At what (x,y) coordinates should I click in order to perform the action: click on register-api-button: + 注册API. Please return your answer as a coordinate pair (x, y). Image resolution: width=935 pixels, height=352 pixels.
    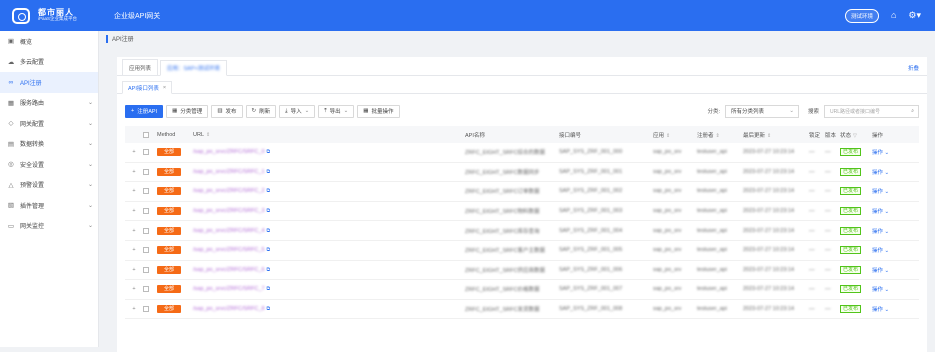
    Looking at the image, I should click on (144, 111).